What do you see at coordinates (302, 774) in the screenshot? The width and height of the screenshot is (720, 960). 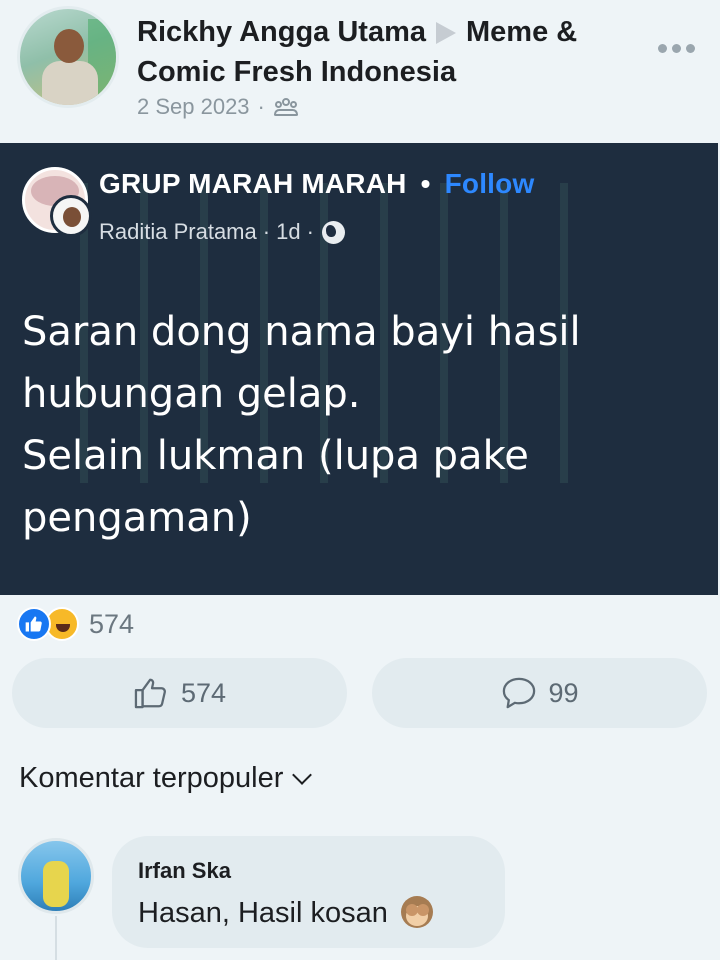 I see `chevron-down-icon` at bounding box center [302, 774].